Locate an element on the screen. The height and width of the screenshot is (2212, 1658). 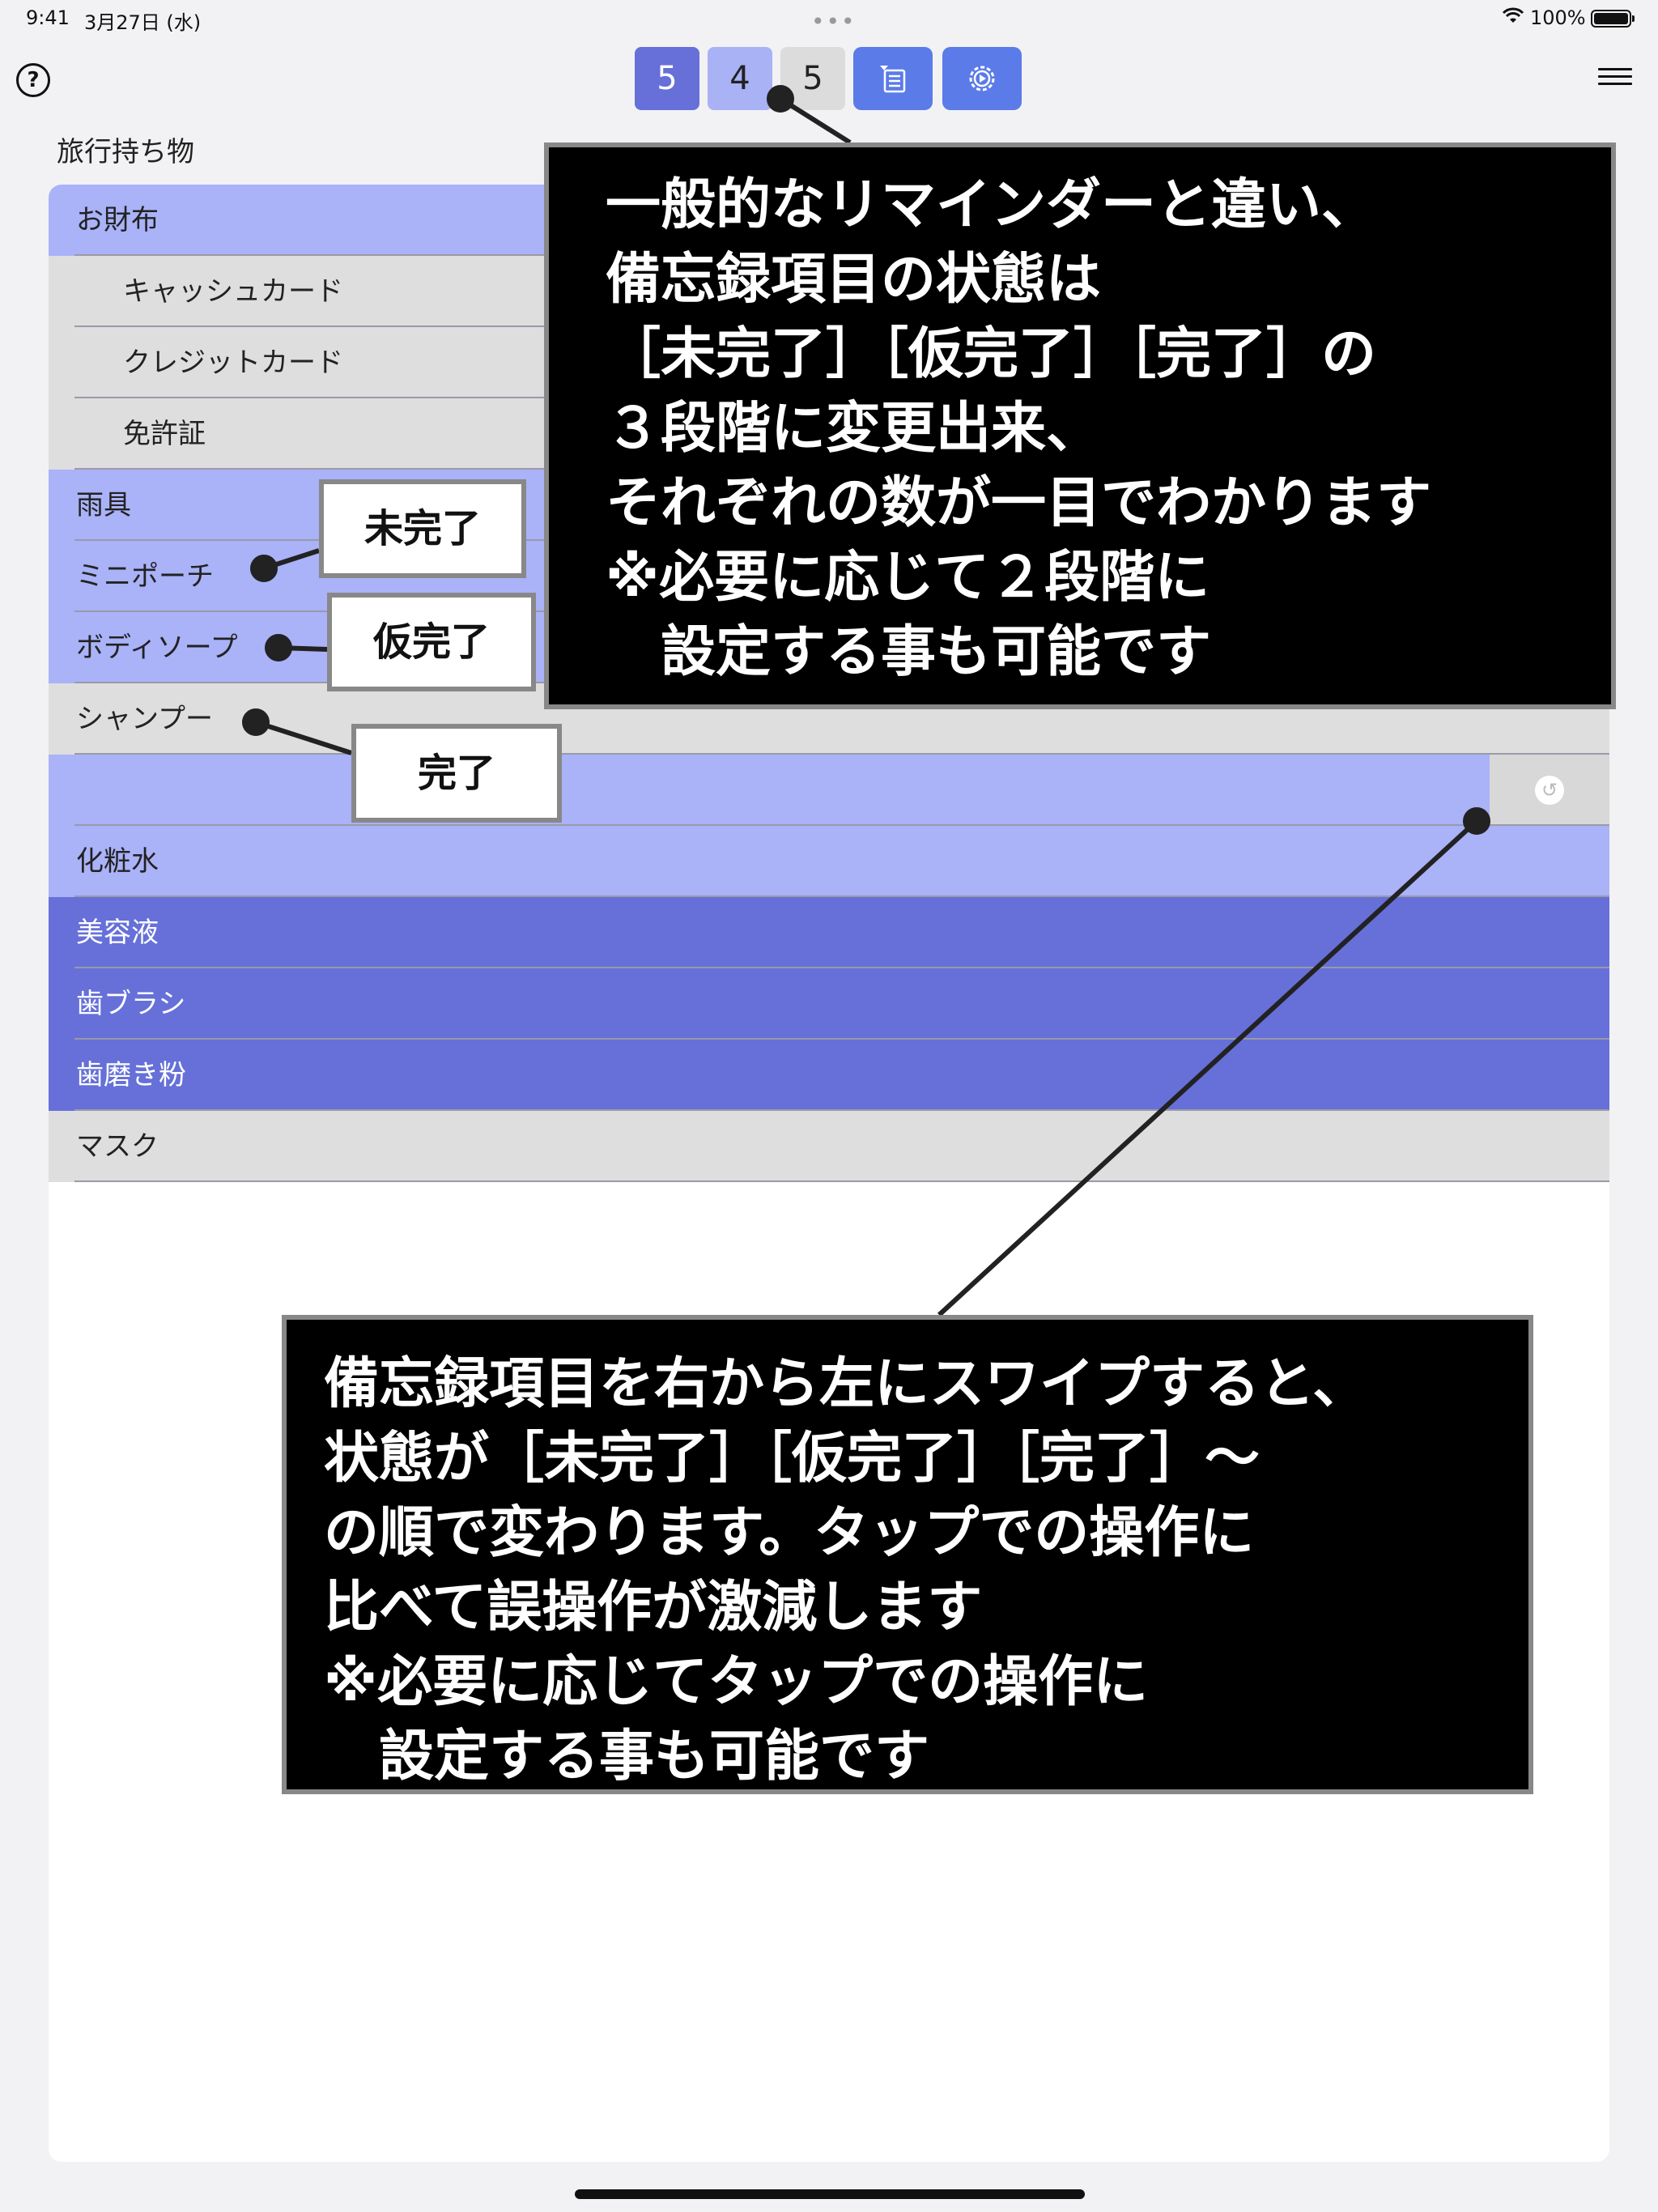
provisional-tag: 仮完了 is located at coordinates (431, 642).